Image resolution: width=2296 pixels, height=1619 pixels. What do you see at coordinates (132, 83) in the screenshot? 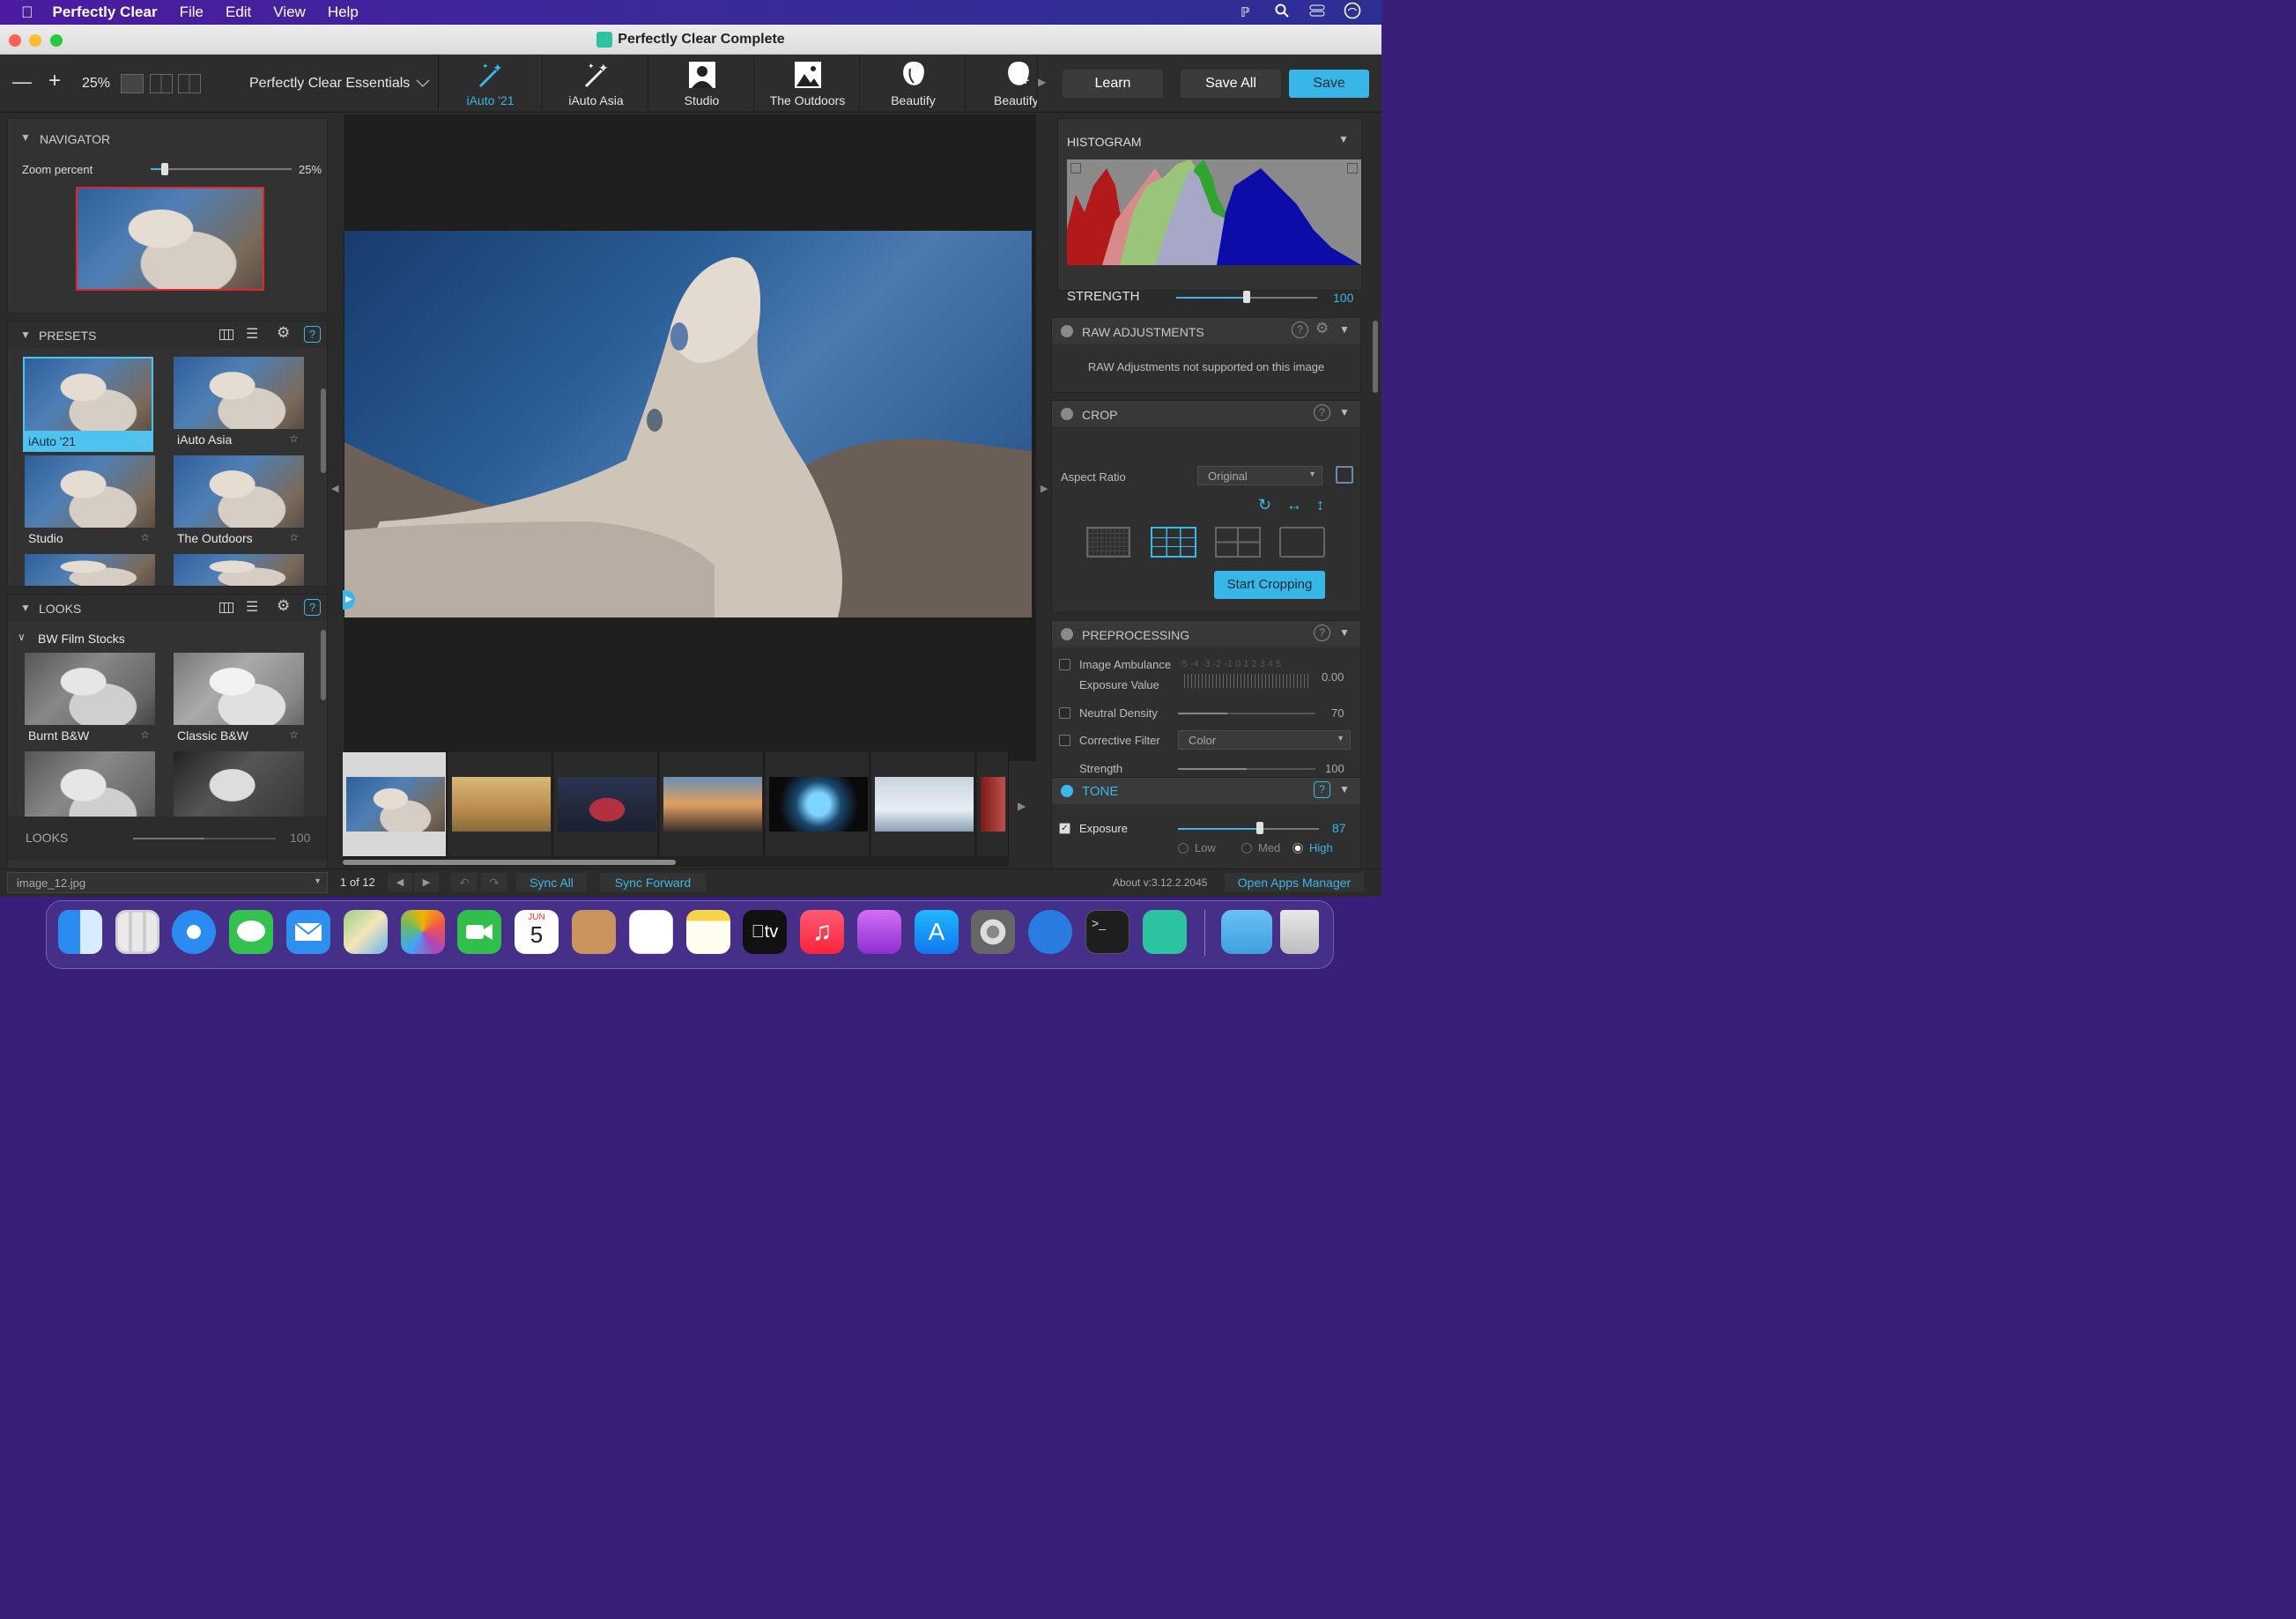
I see `single-view-icon` at bounding box center [132, 83].